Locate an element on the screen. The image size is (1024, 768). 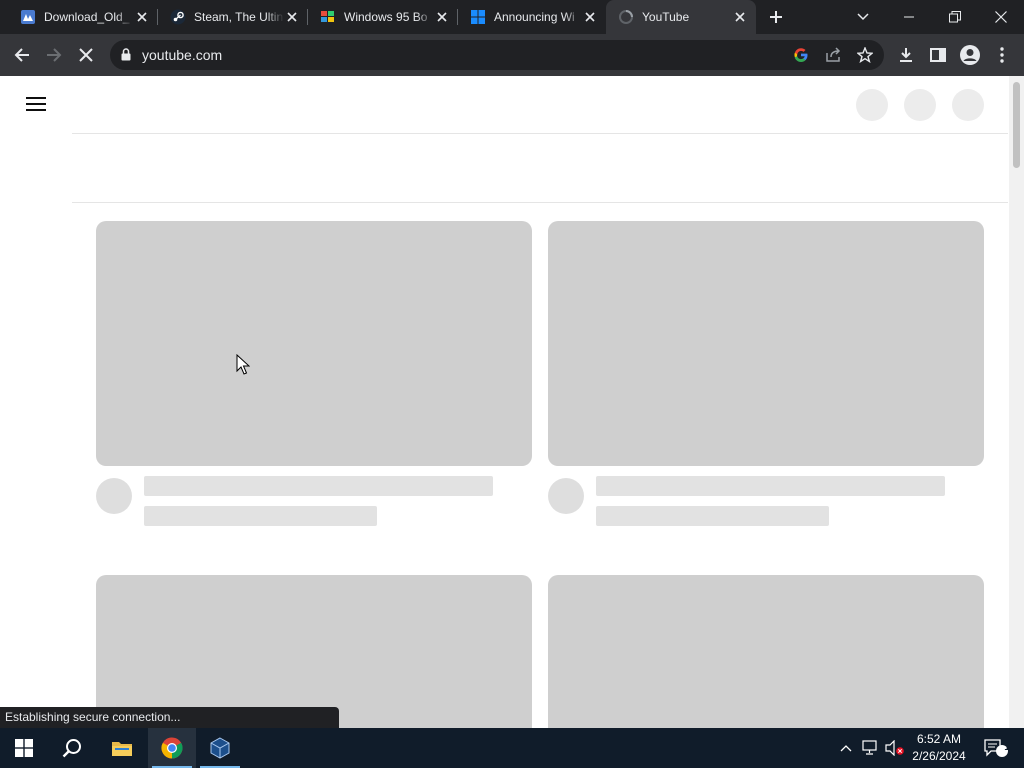
chips-divider is located at coordinates (540, 202).